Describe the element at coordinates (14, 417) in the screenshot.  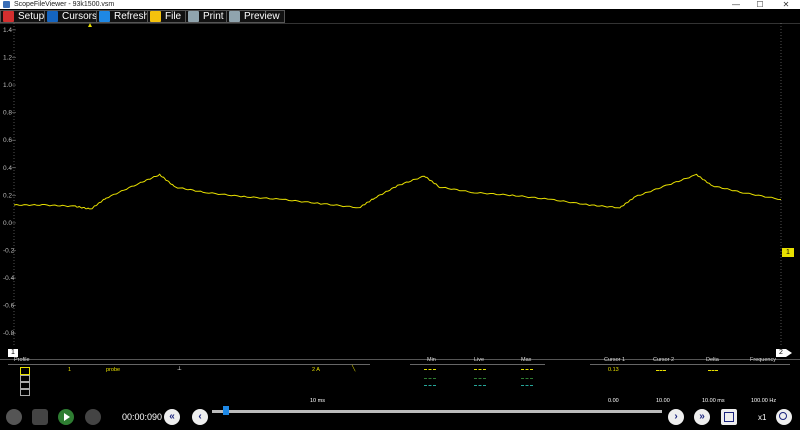
I see `settings-icon` at that location.